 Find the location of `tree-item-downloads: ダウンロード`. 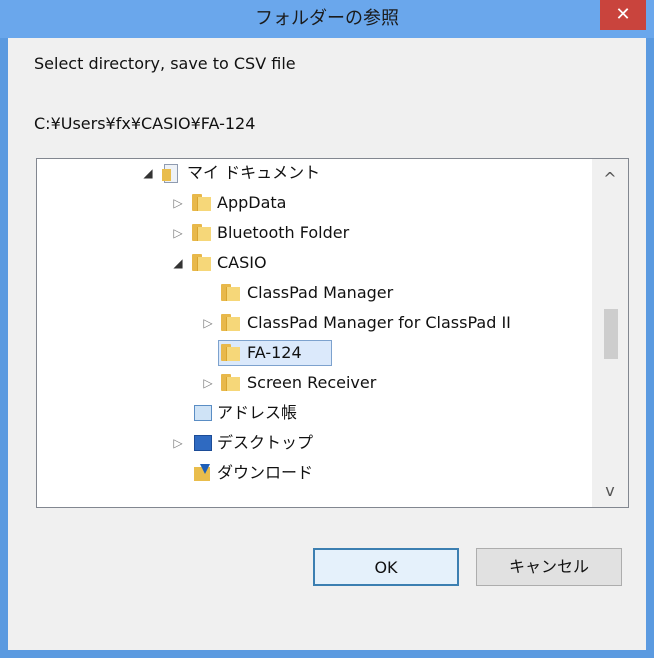

tree-item-downloads: ダウンロード is located at coordinates (312, 473).